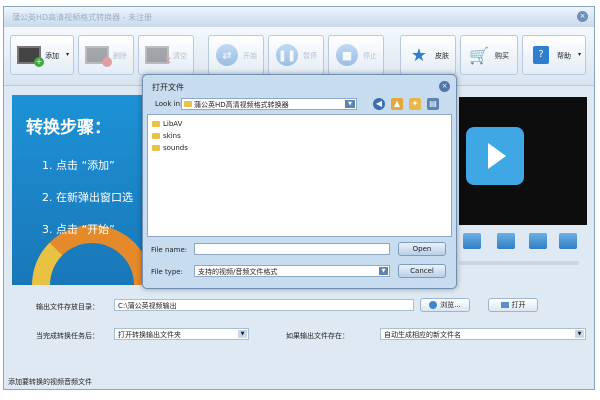 This screenshot has width=600, height=400. What do you see at coordinates (238, 272) in the screenshot?
I see `file-type-value: 支持的视频/音频文件格式` at bounding box center [238, 272].